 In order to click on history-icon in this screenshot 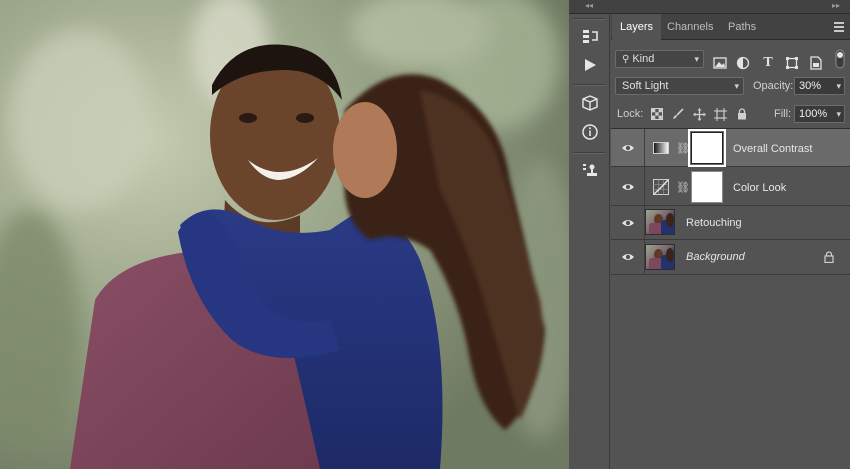, I will do `click(590, 37)`.